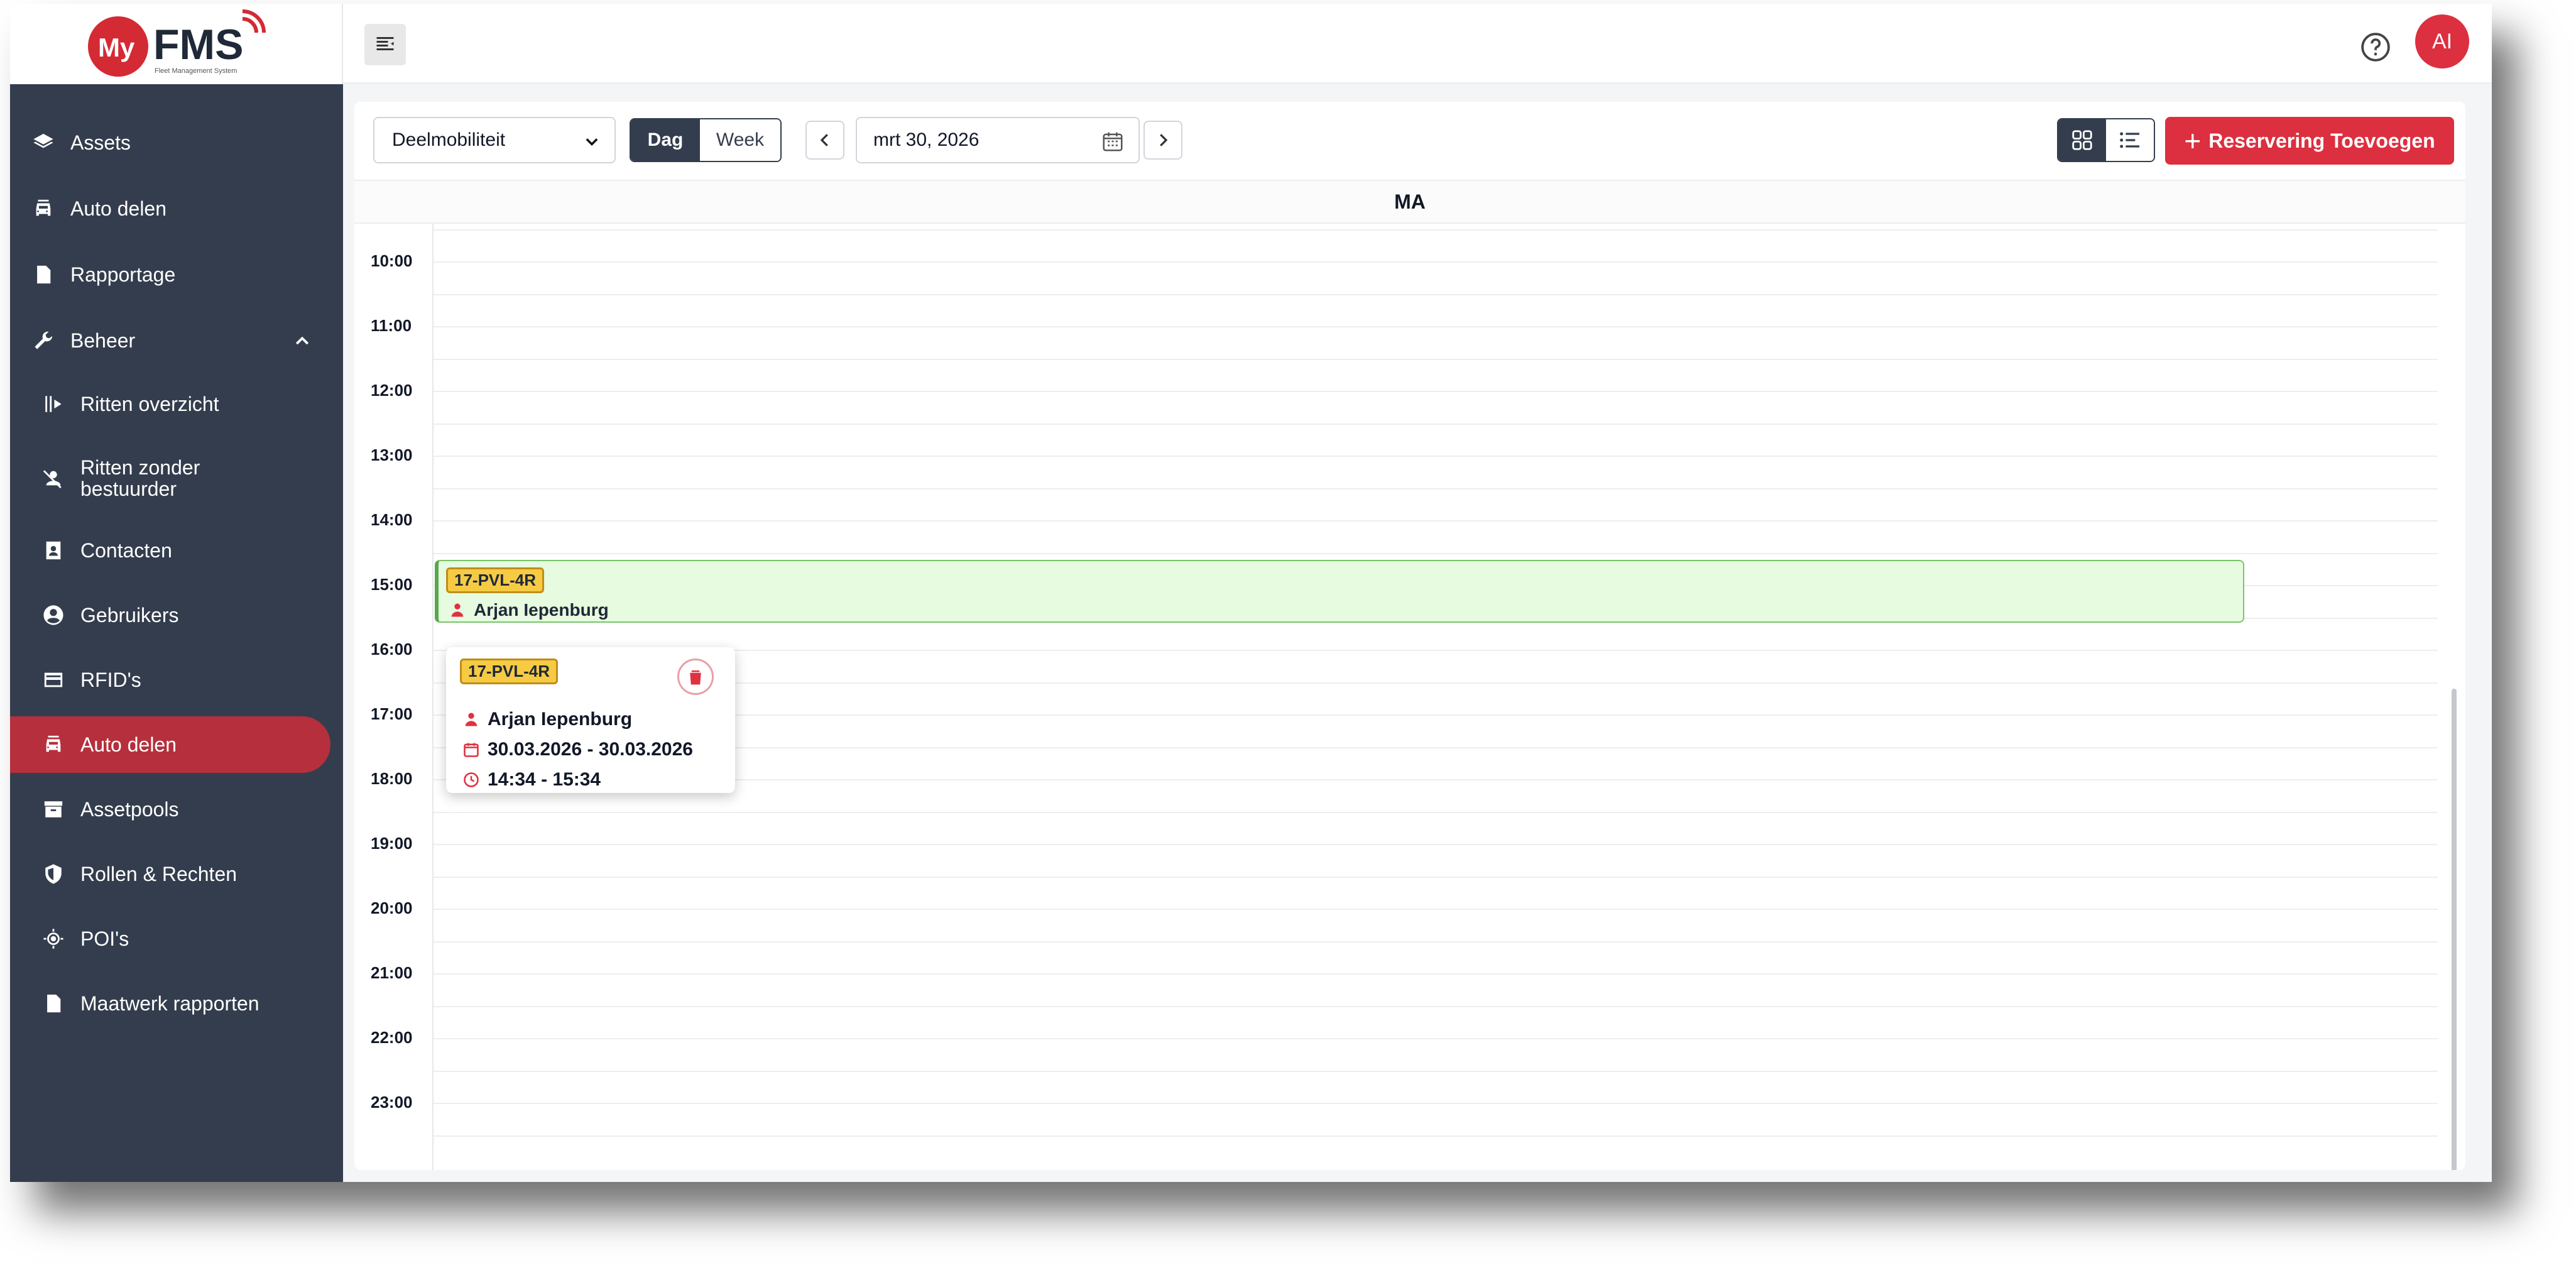  I want to click on sidebar-item-assets: Assets, so click(177, 142).